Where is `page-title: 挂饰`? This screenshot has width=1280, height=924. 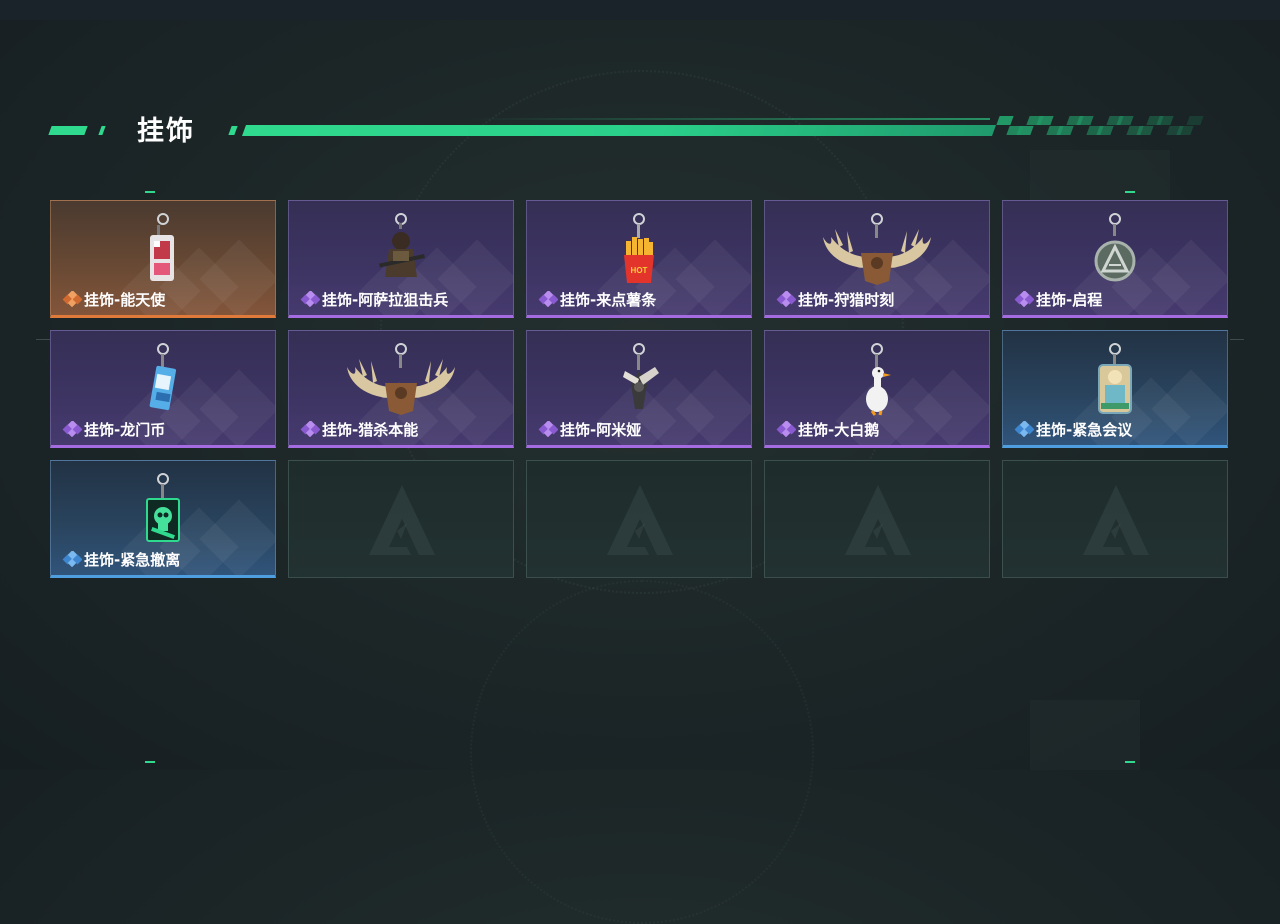
page-title: 挂饰 is located at coordinates (166, 131).